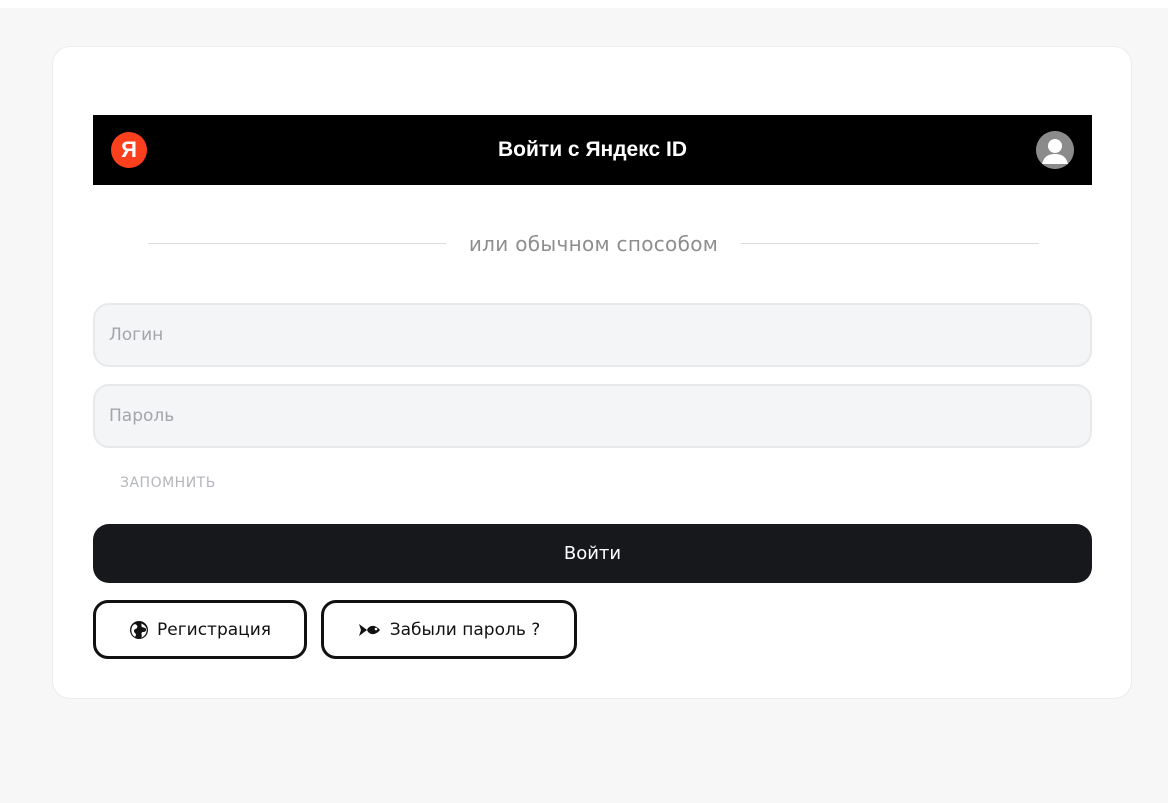 The width and height of the screenshot is (1168, 803). I want to click on fish-icon, so click(370, 630).